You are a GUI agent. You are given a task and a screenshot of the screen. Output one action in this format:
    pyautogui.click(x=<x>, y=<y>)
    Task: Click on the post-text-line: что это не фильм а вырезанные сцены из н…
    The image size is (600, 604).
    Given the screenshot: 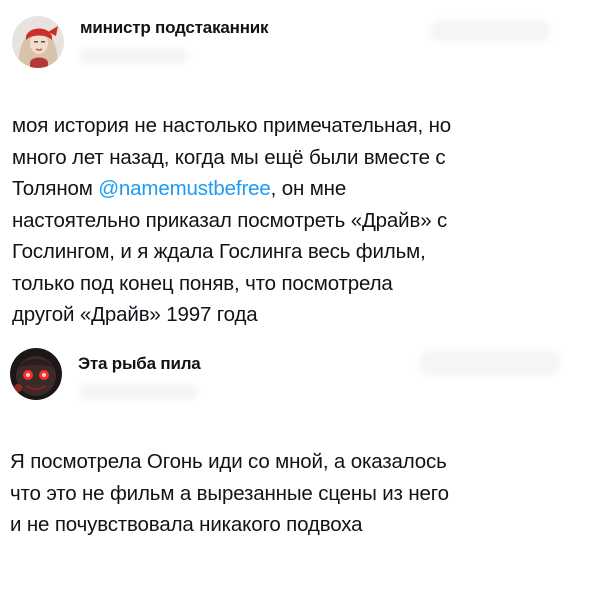 What is the action you would take?
    pyautogui.click(x=229, y=493)
    